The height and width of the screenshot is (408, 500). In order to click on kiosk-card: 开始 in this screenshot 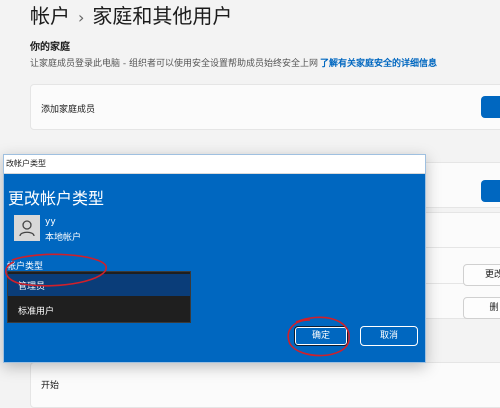, I will do `click(265, 385)`.